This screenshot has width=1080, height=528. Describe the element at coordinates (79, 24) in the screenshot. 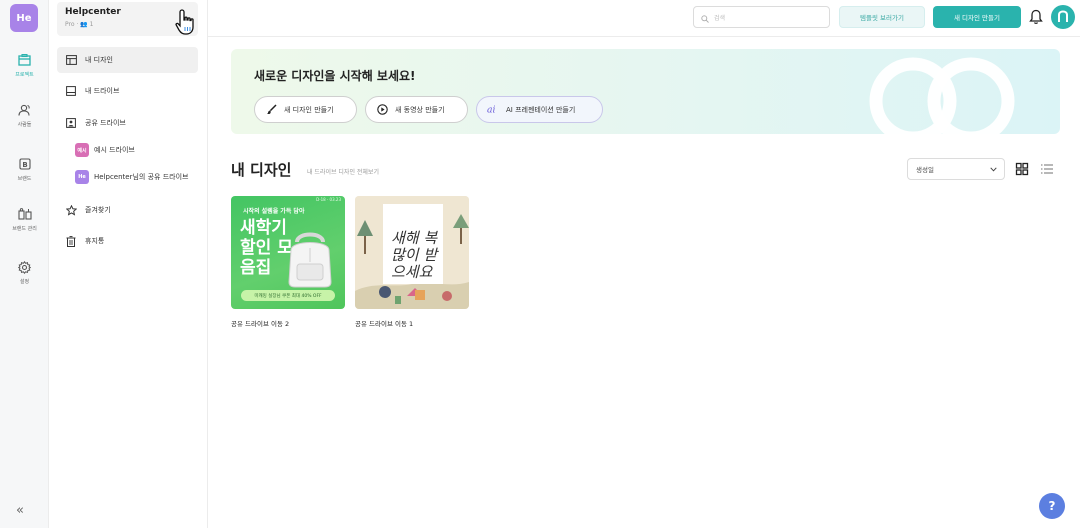

I see `workspace-meta: Pro · 👥 1` at that location.